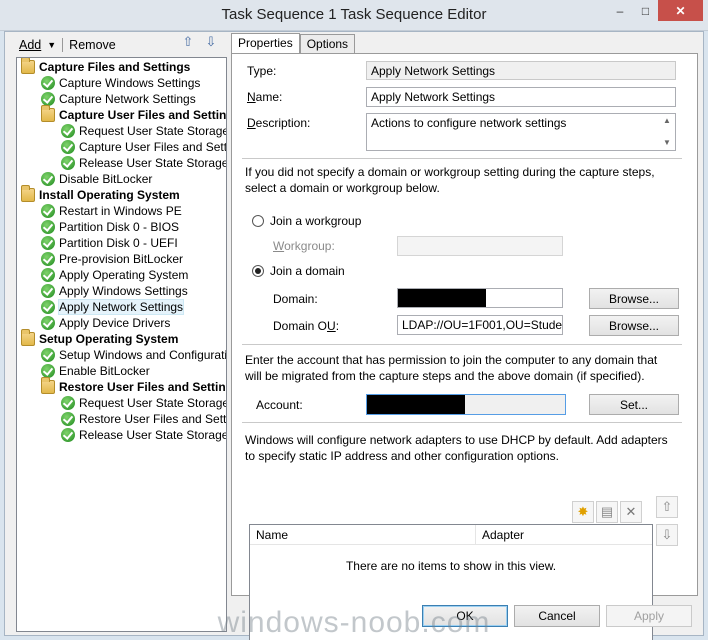 The image size is (708, 640). I want to click on tree-item-label: Apply Operating System, so click(124, 275).